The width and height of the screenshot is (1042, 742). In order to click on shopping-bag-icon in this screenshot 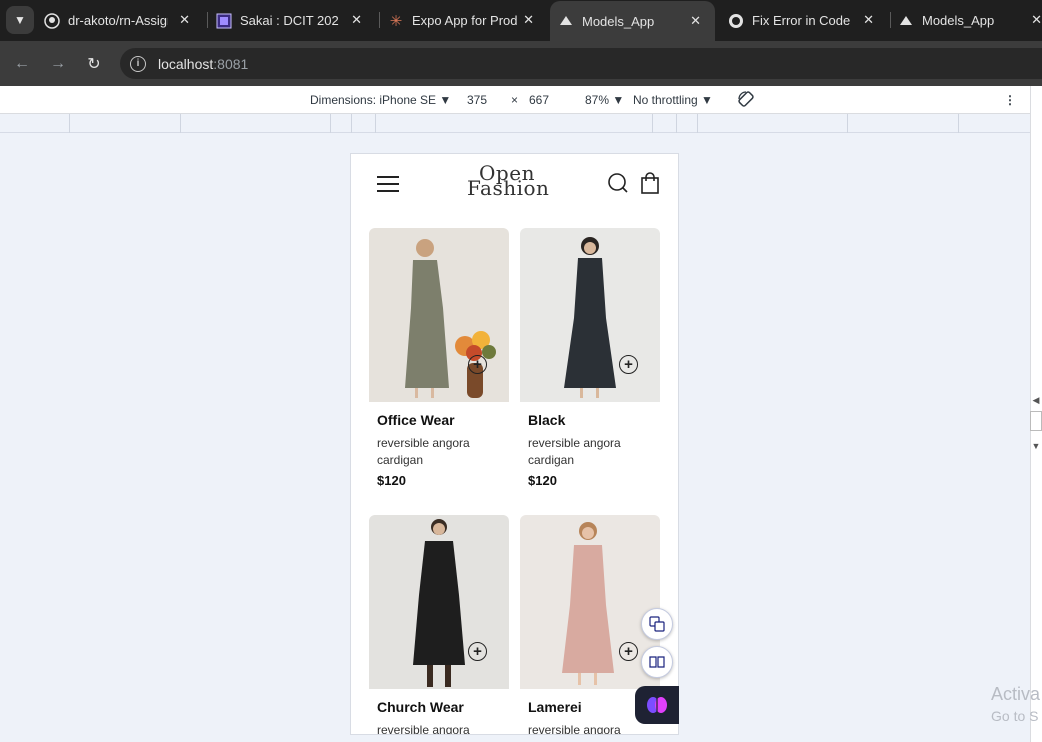, I will do `click(650, 183)`.